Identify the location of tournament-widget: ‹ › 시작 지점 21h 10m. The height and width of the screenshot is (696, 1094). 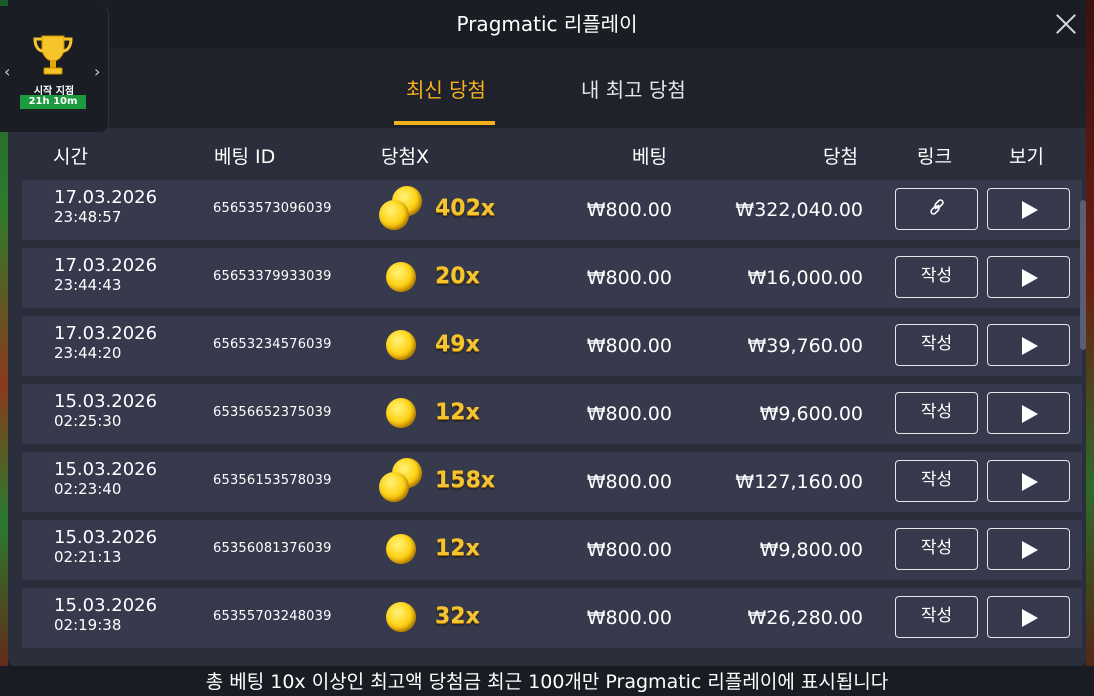
(54, 69).